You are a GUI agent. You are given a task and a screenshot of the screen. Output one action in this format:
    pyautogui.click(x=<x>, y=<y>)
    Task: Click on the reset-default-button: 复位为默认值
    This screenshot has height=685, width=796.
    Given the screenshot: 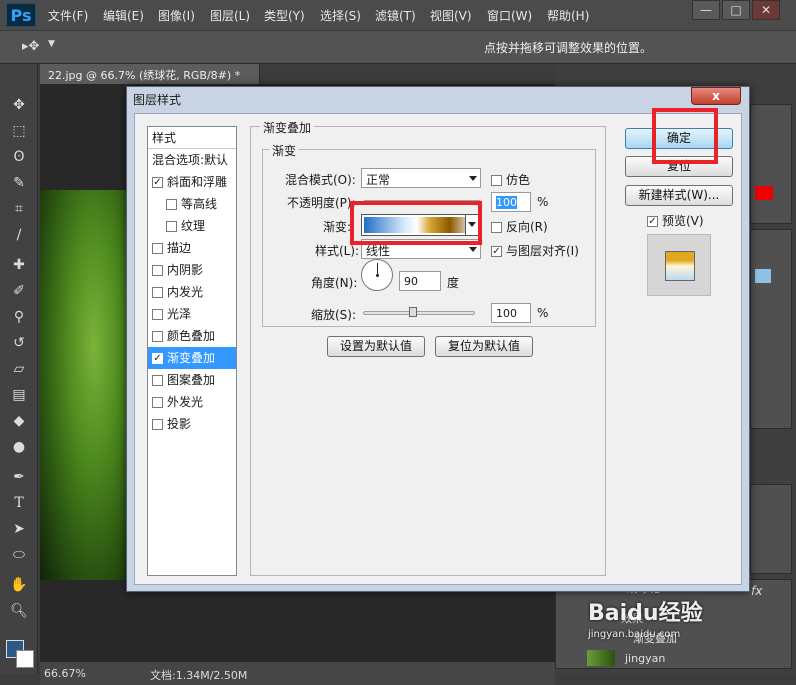 What is the action you would take?
    pyautogui.click(x=484, y=346)
    